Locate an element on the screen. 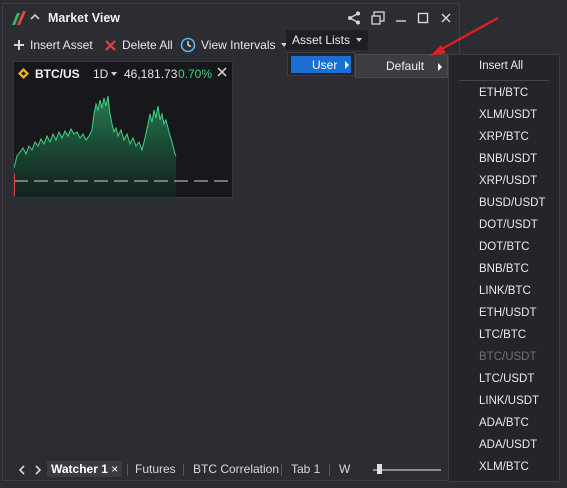 This screenshot has width=567, height=488. tab-prev-icon is located at coordinates (22, 470).